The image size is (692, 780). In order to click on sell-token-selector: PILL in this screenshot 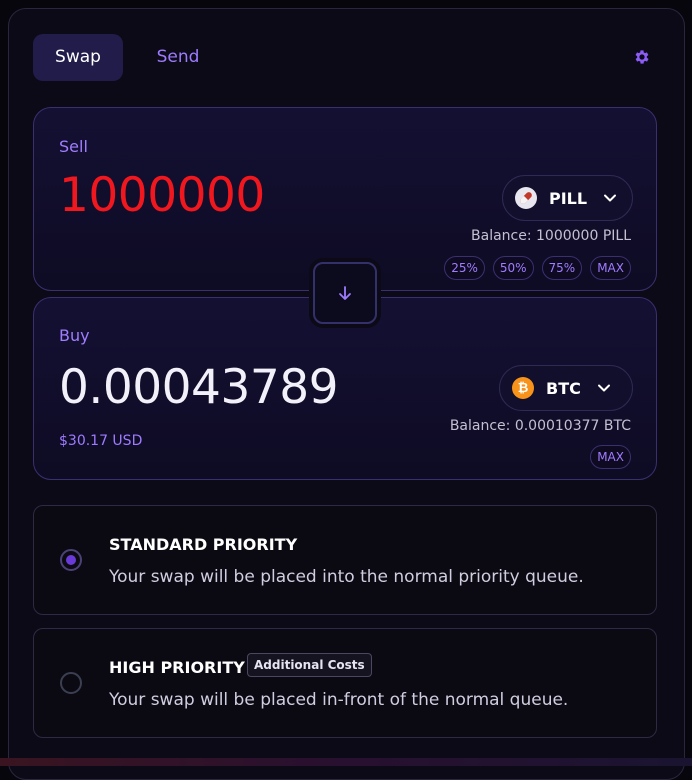, I will do `click(567, 198)`.